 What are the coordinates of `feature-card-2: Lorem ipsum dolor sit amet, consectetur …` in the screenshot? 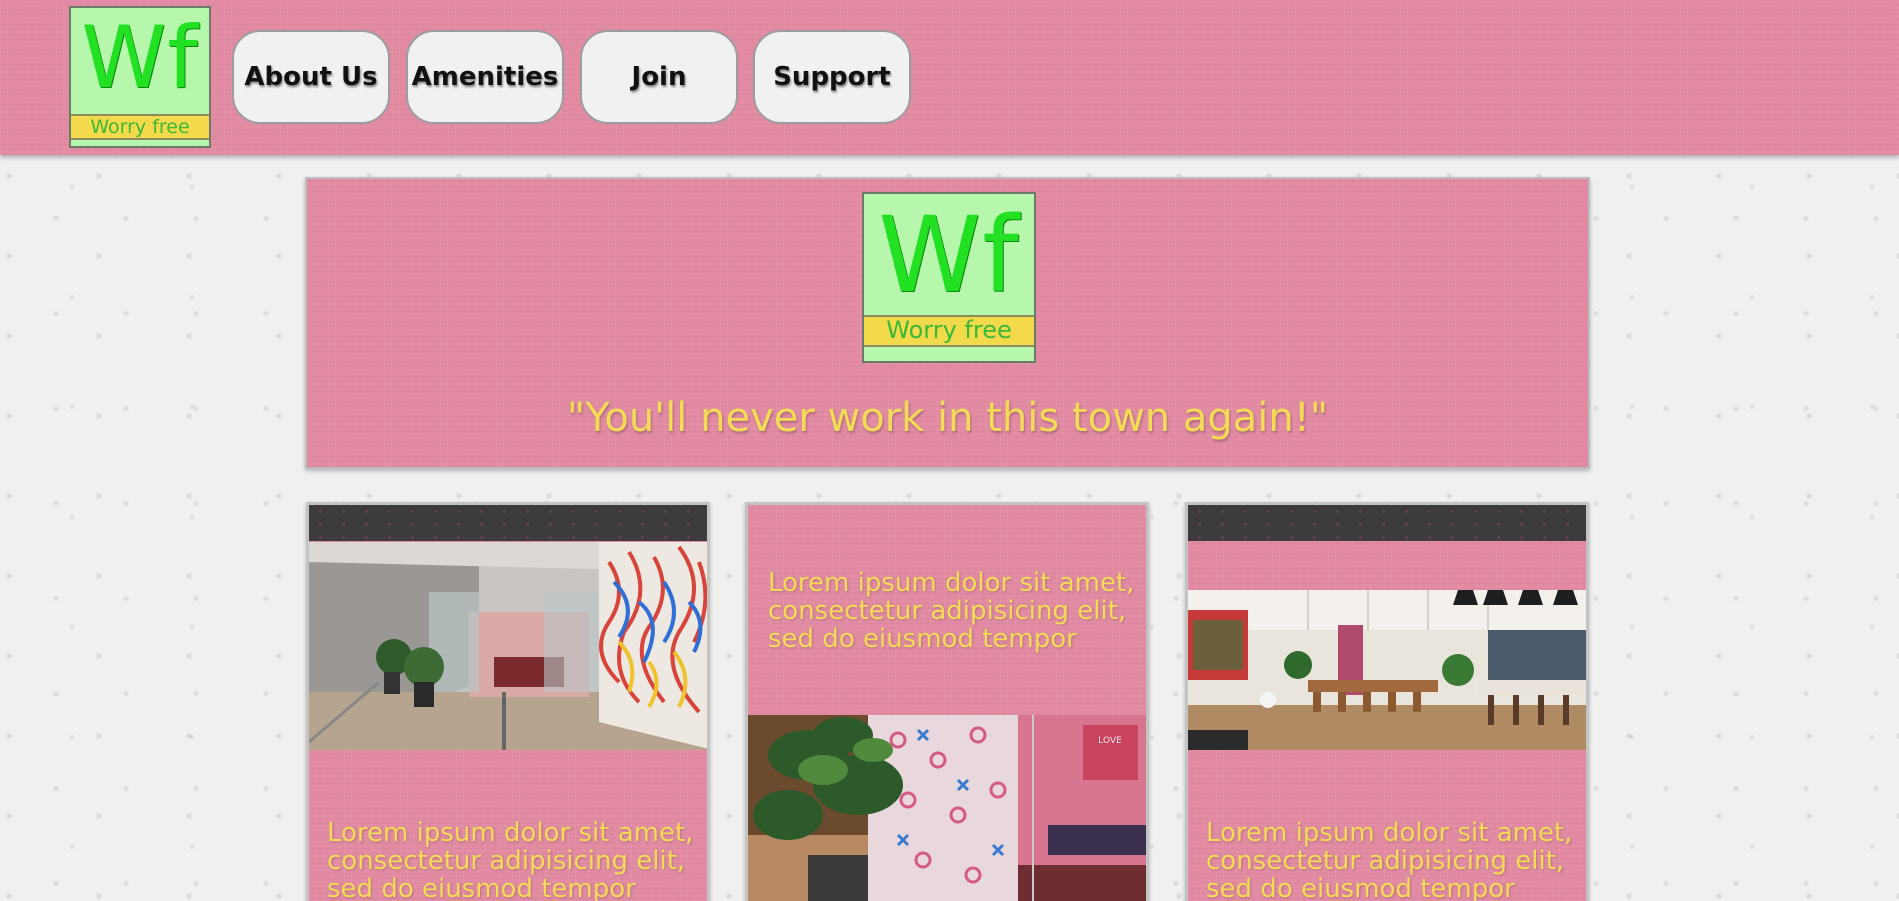 It's located at (947, 701).